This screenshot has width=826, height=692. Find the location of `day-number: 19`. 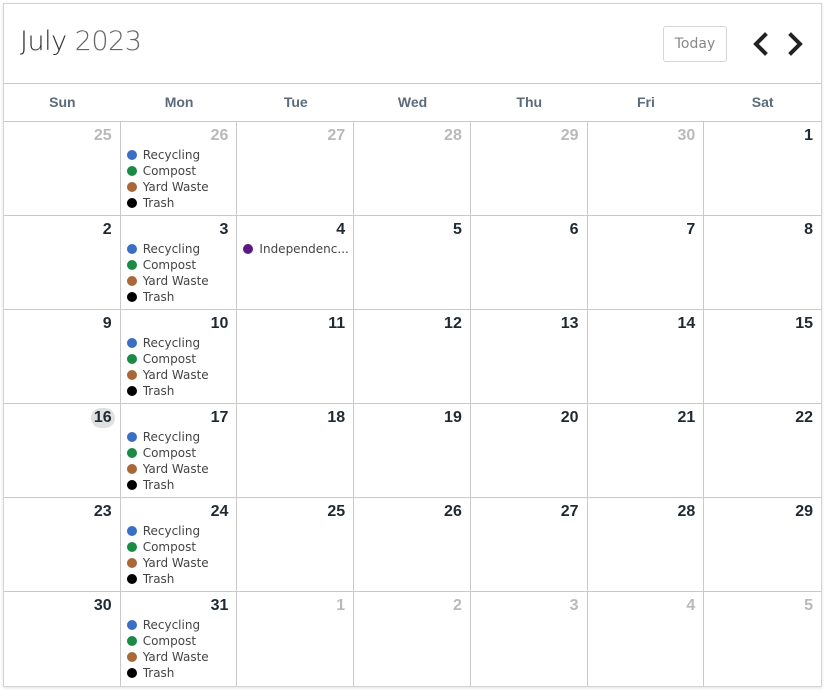

day-number: 19 is located at coordinates (453, 418).